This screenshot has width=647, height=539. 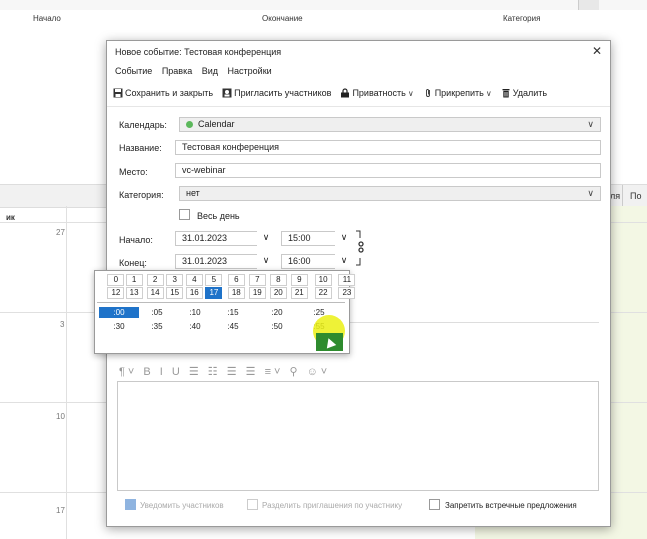 I want to click on hour-cell: 10, so click(x=323, y=280).